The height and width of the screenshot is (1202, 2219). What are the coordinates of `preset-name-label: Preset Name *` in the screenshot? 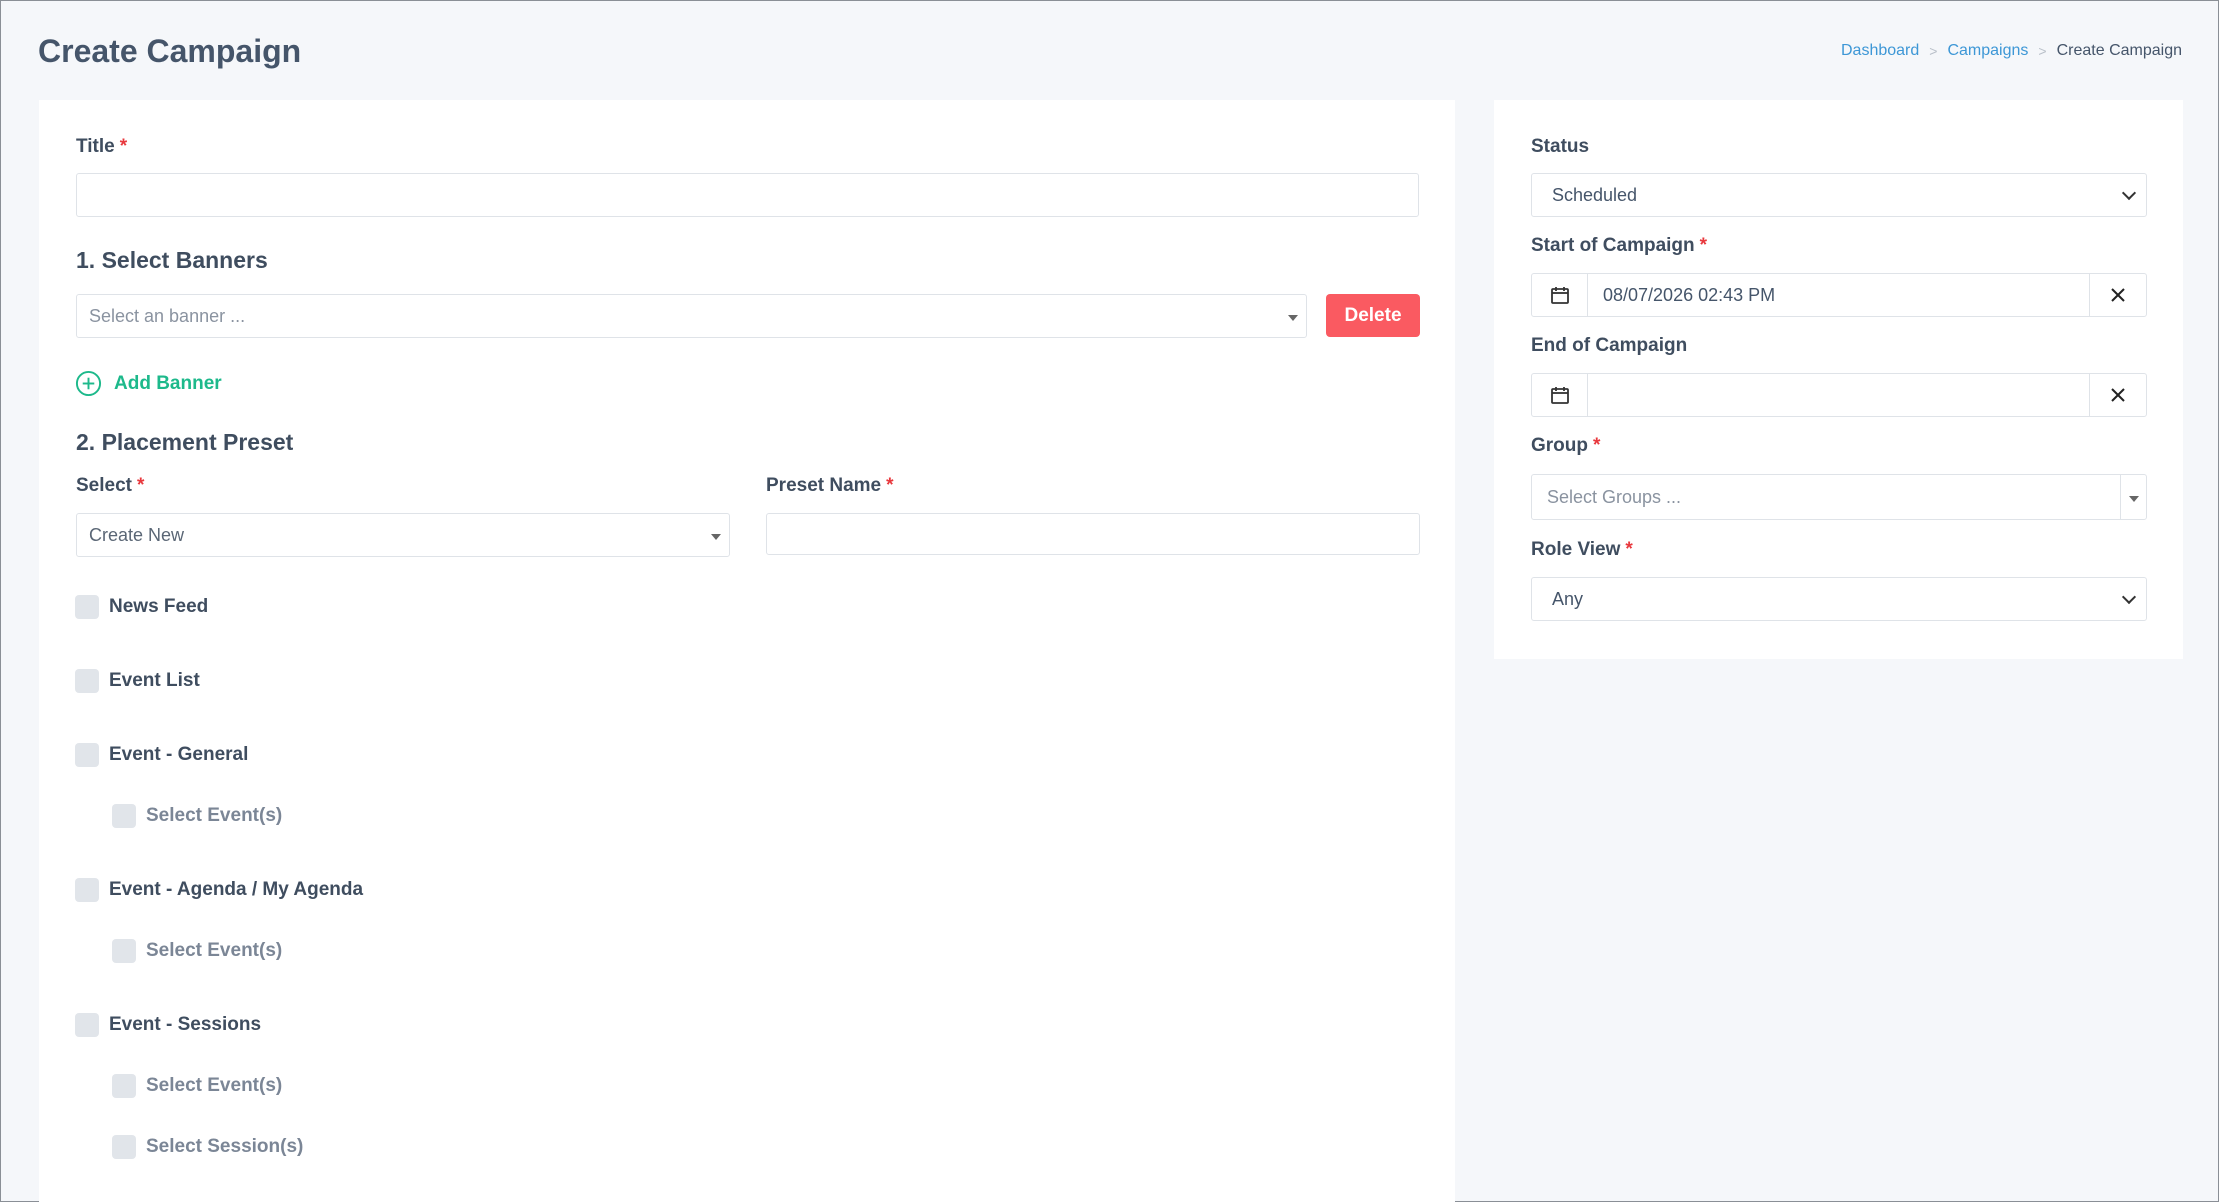 It's located at (830, 486).